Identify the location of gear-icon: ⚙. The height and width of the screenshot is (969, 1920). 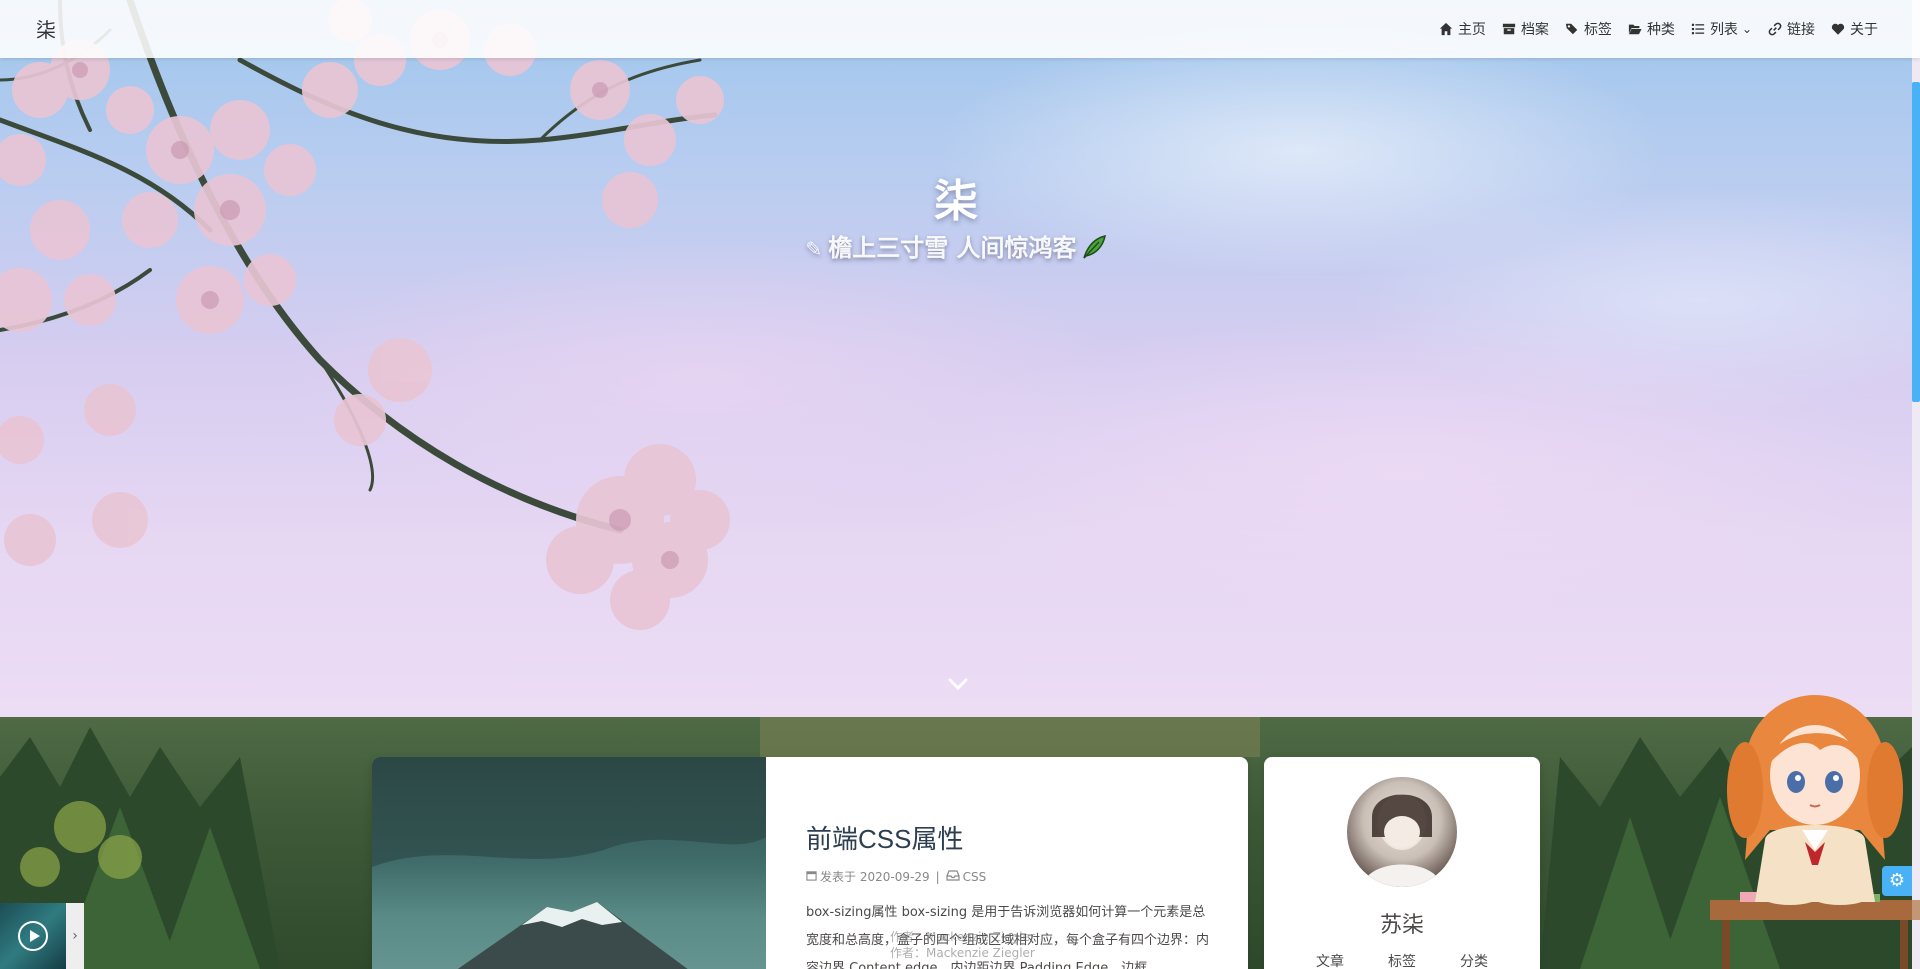
(1897, 880).